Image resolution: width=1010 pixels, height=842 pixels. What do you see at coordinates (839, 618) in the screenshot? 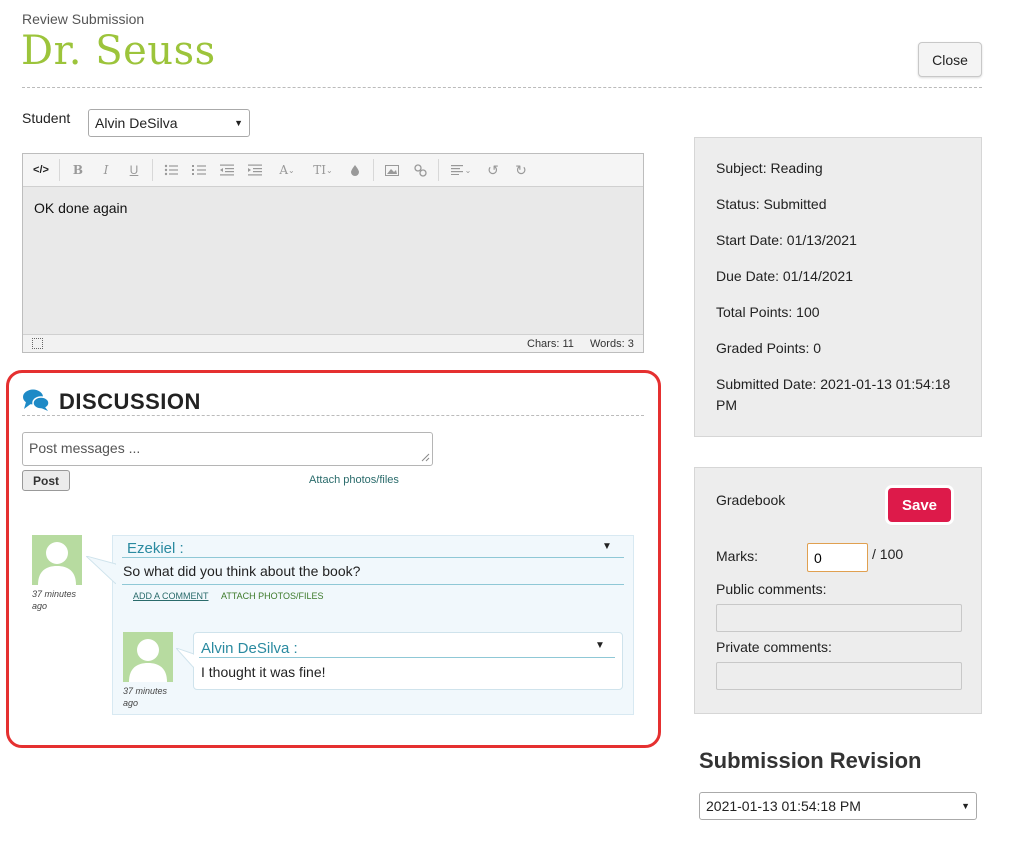
I see `public-comments-input` at bounding box center [839, 618].